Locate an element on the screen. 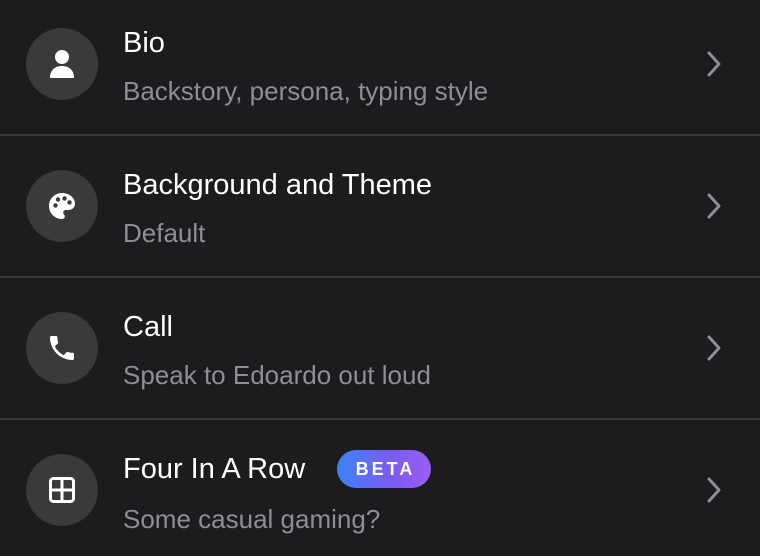 The width and height of the screenshot is (760, 556). settings-item-title: Call is located at coordinates (148, 327).